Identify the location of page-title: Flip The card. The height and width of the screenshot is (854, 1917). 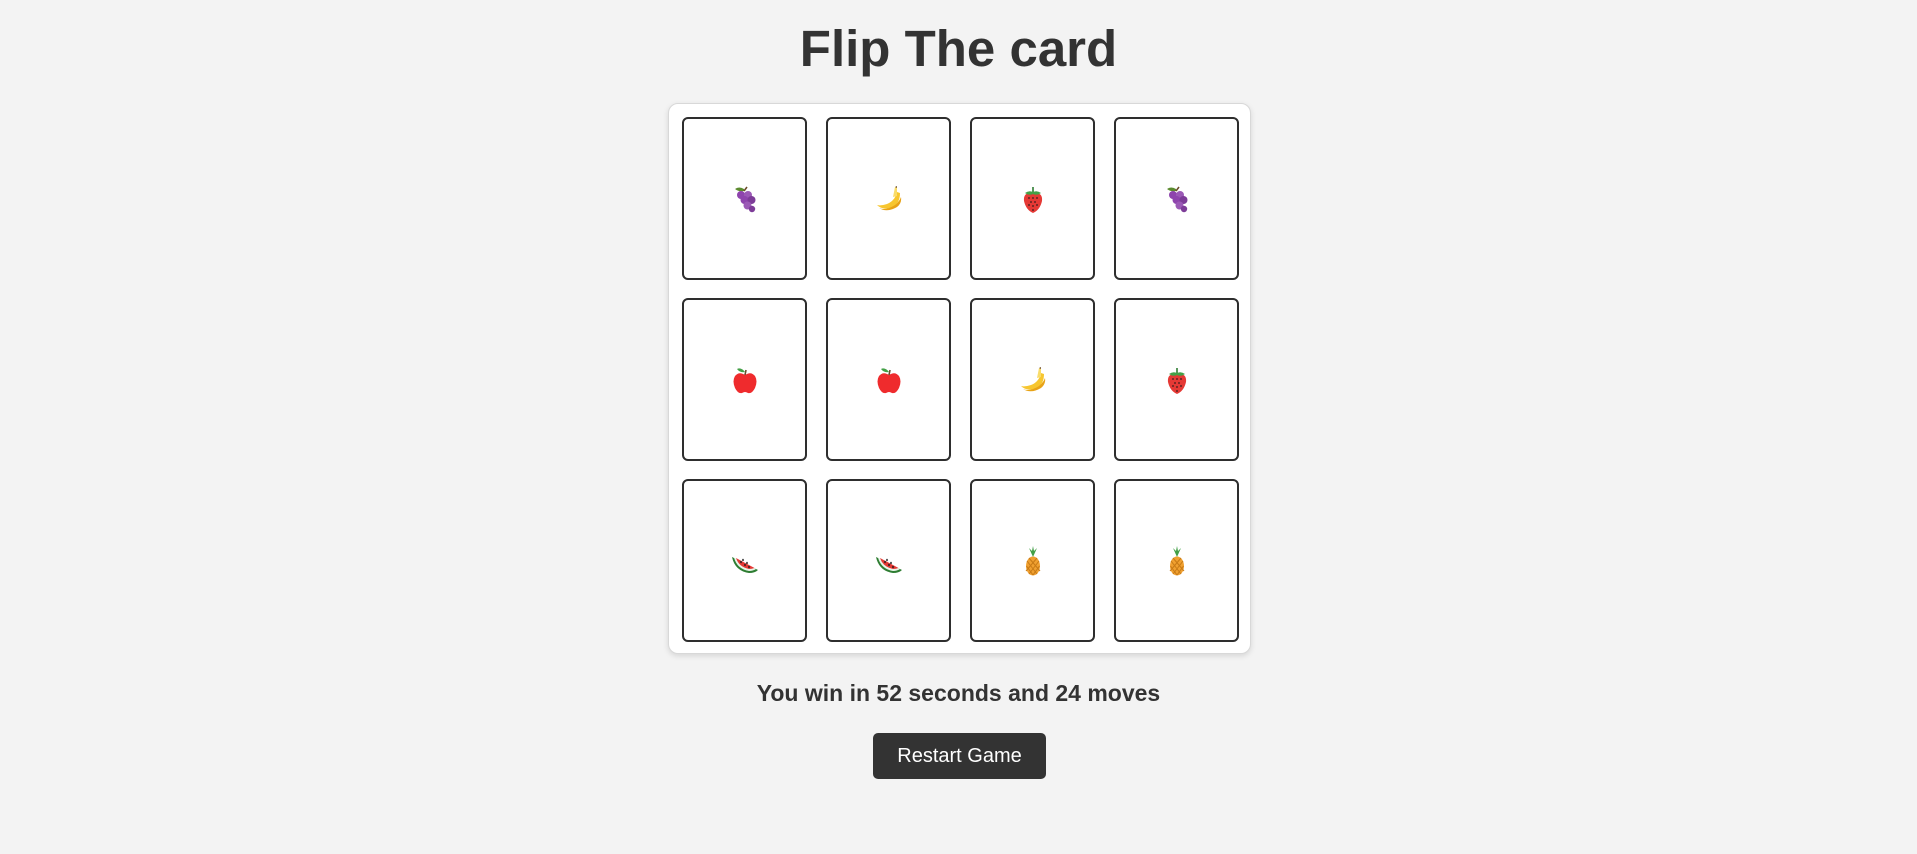
(958, 48).